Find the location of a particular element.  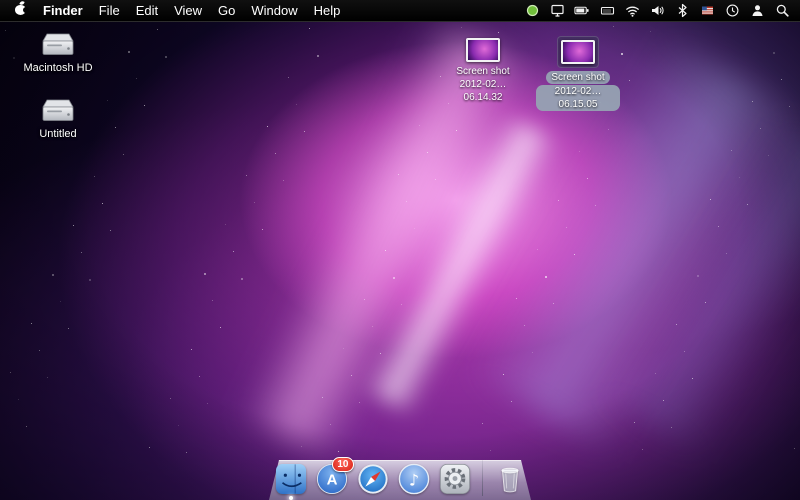

icon-label: Screen shot 2012-02…06.14.32 is located at coordinates (483, 84).